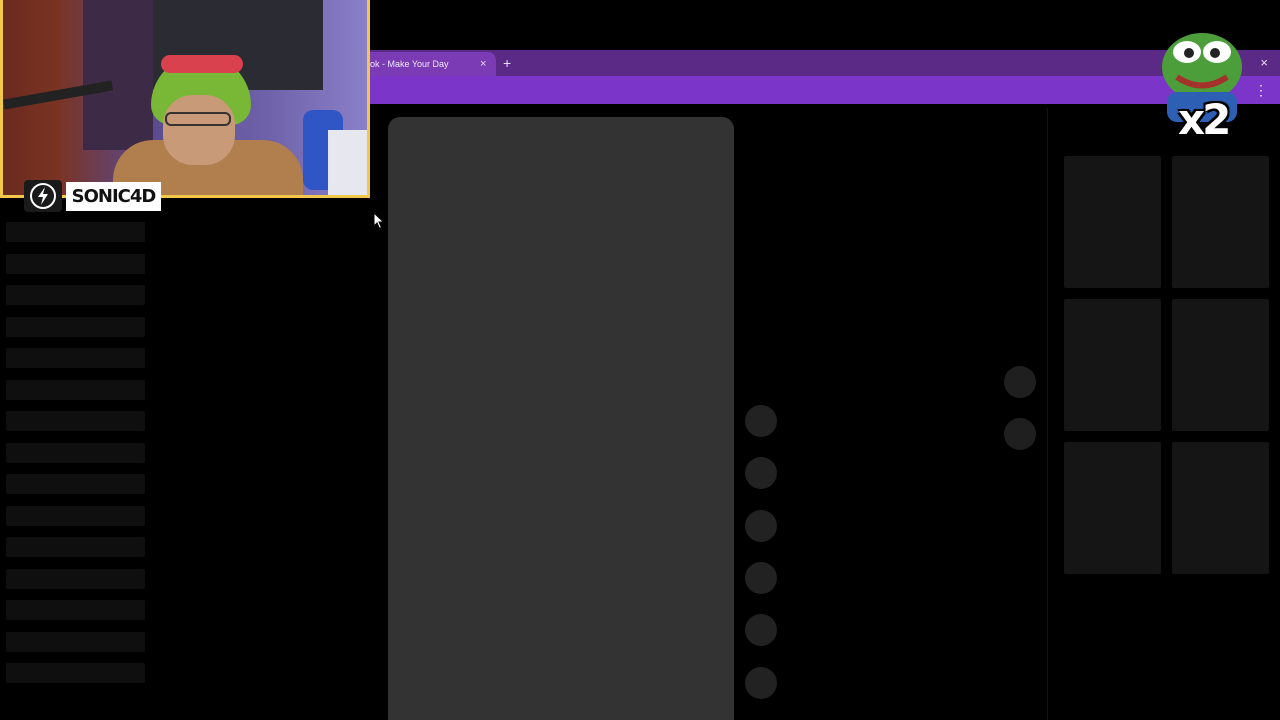 This screenshot has width=1280, height=720. Describe the element at coordinates (1047, 414) in the screenshot. I see `panel-divider` at that location.